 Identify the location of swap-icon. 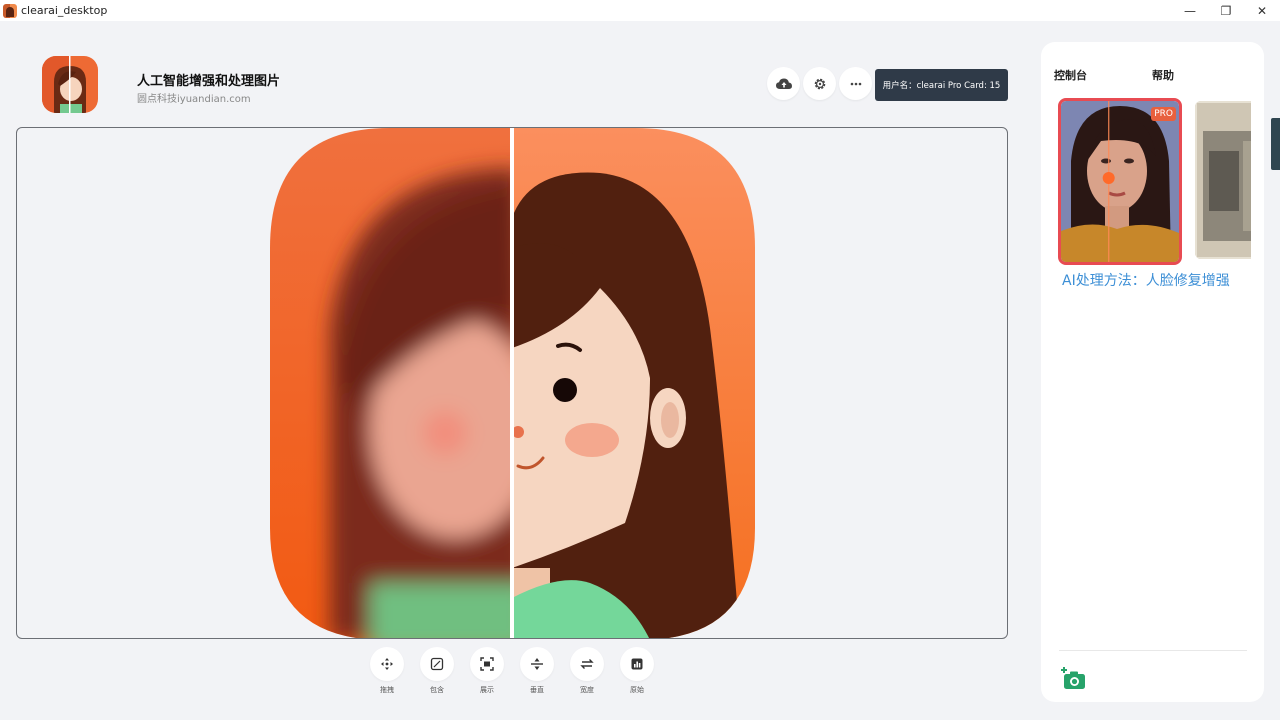
(587, 664).